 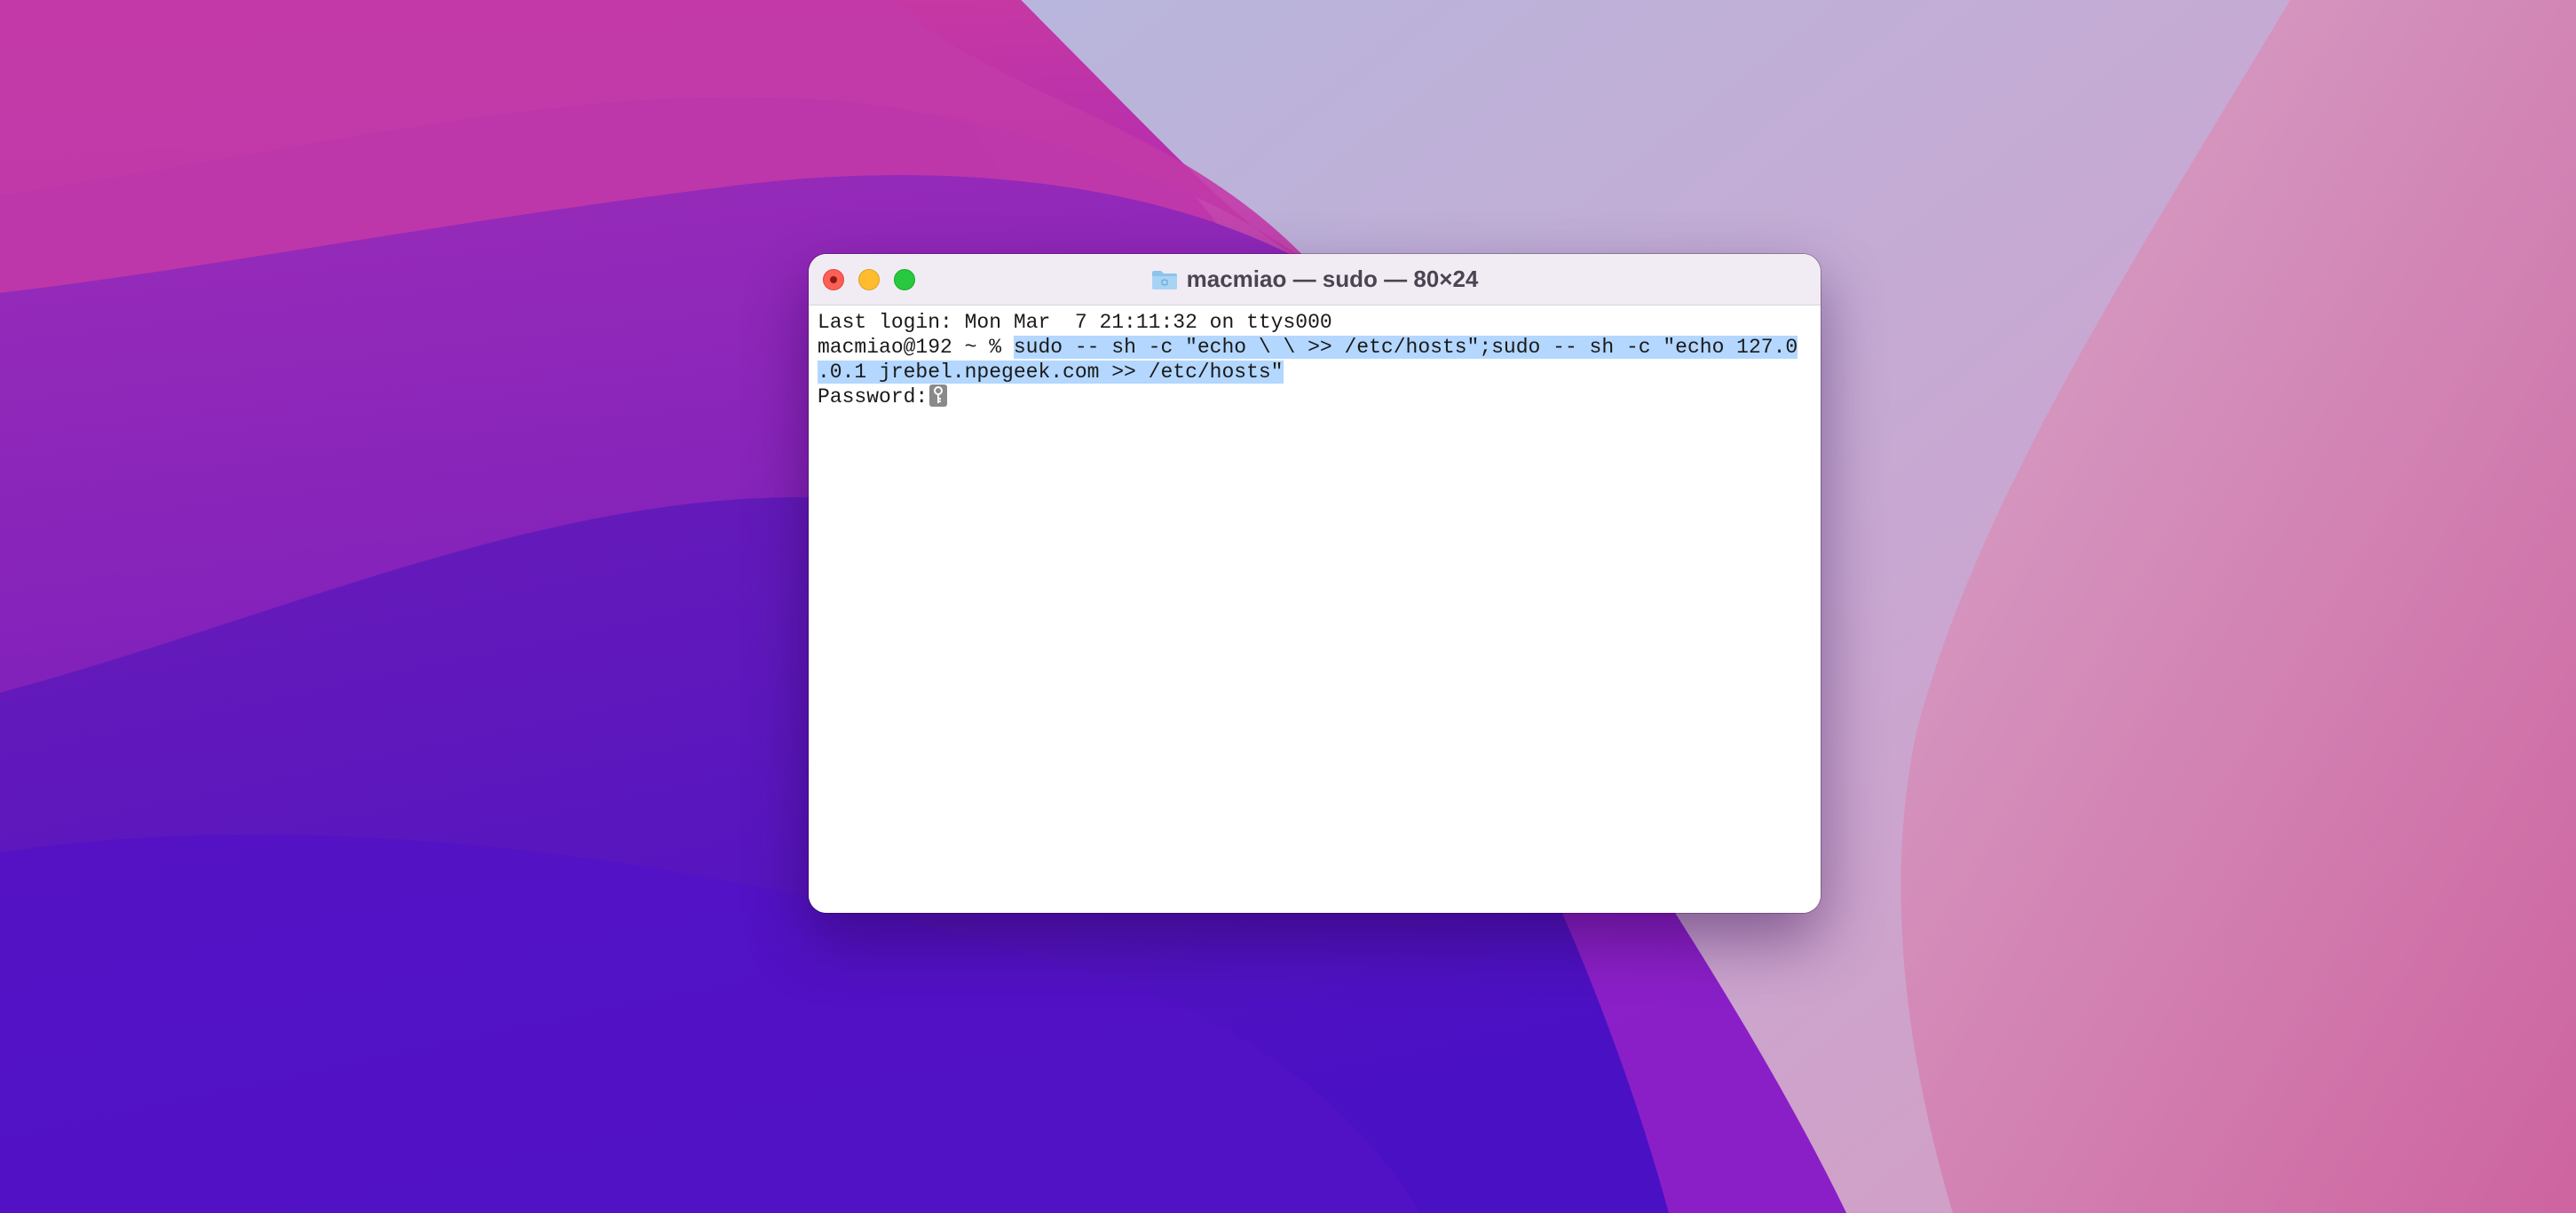 I want to click on command-line-2: .0.1 jrebel.npegeek.com >> /etc/hosts", so click(x=1051, y=372).